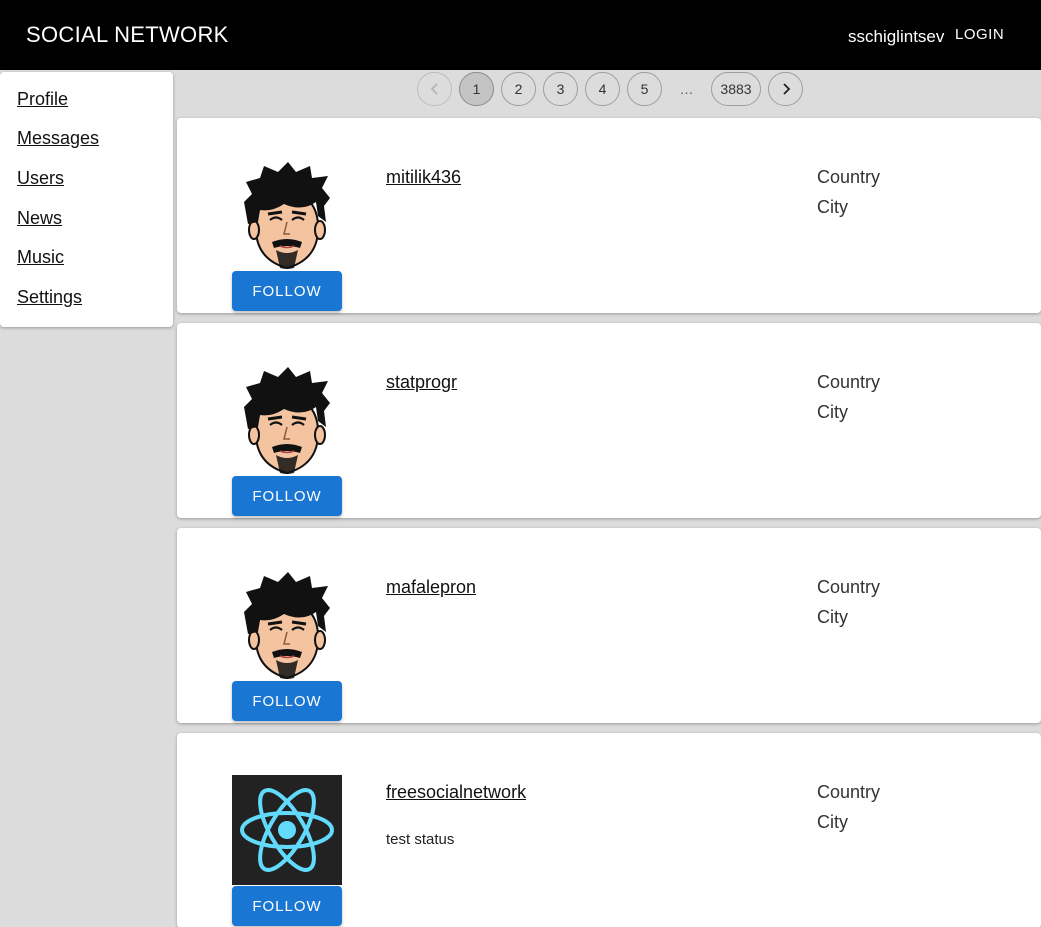 The width and height of the screenshot is (1041, 927). I want to click on sidebar-item-music: Music, so click(40, 257).